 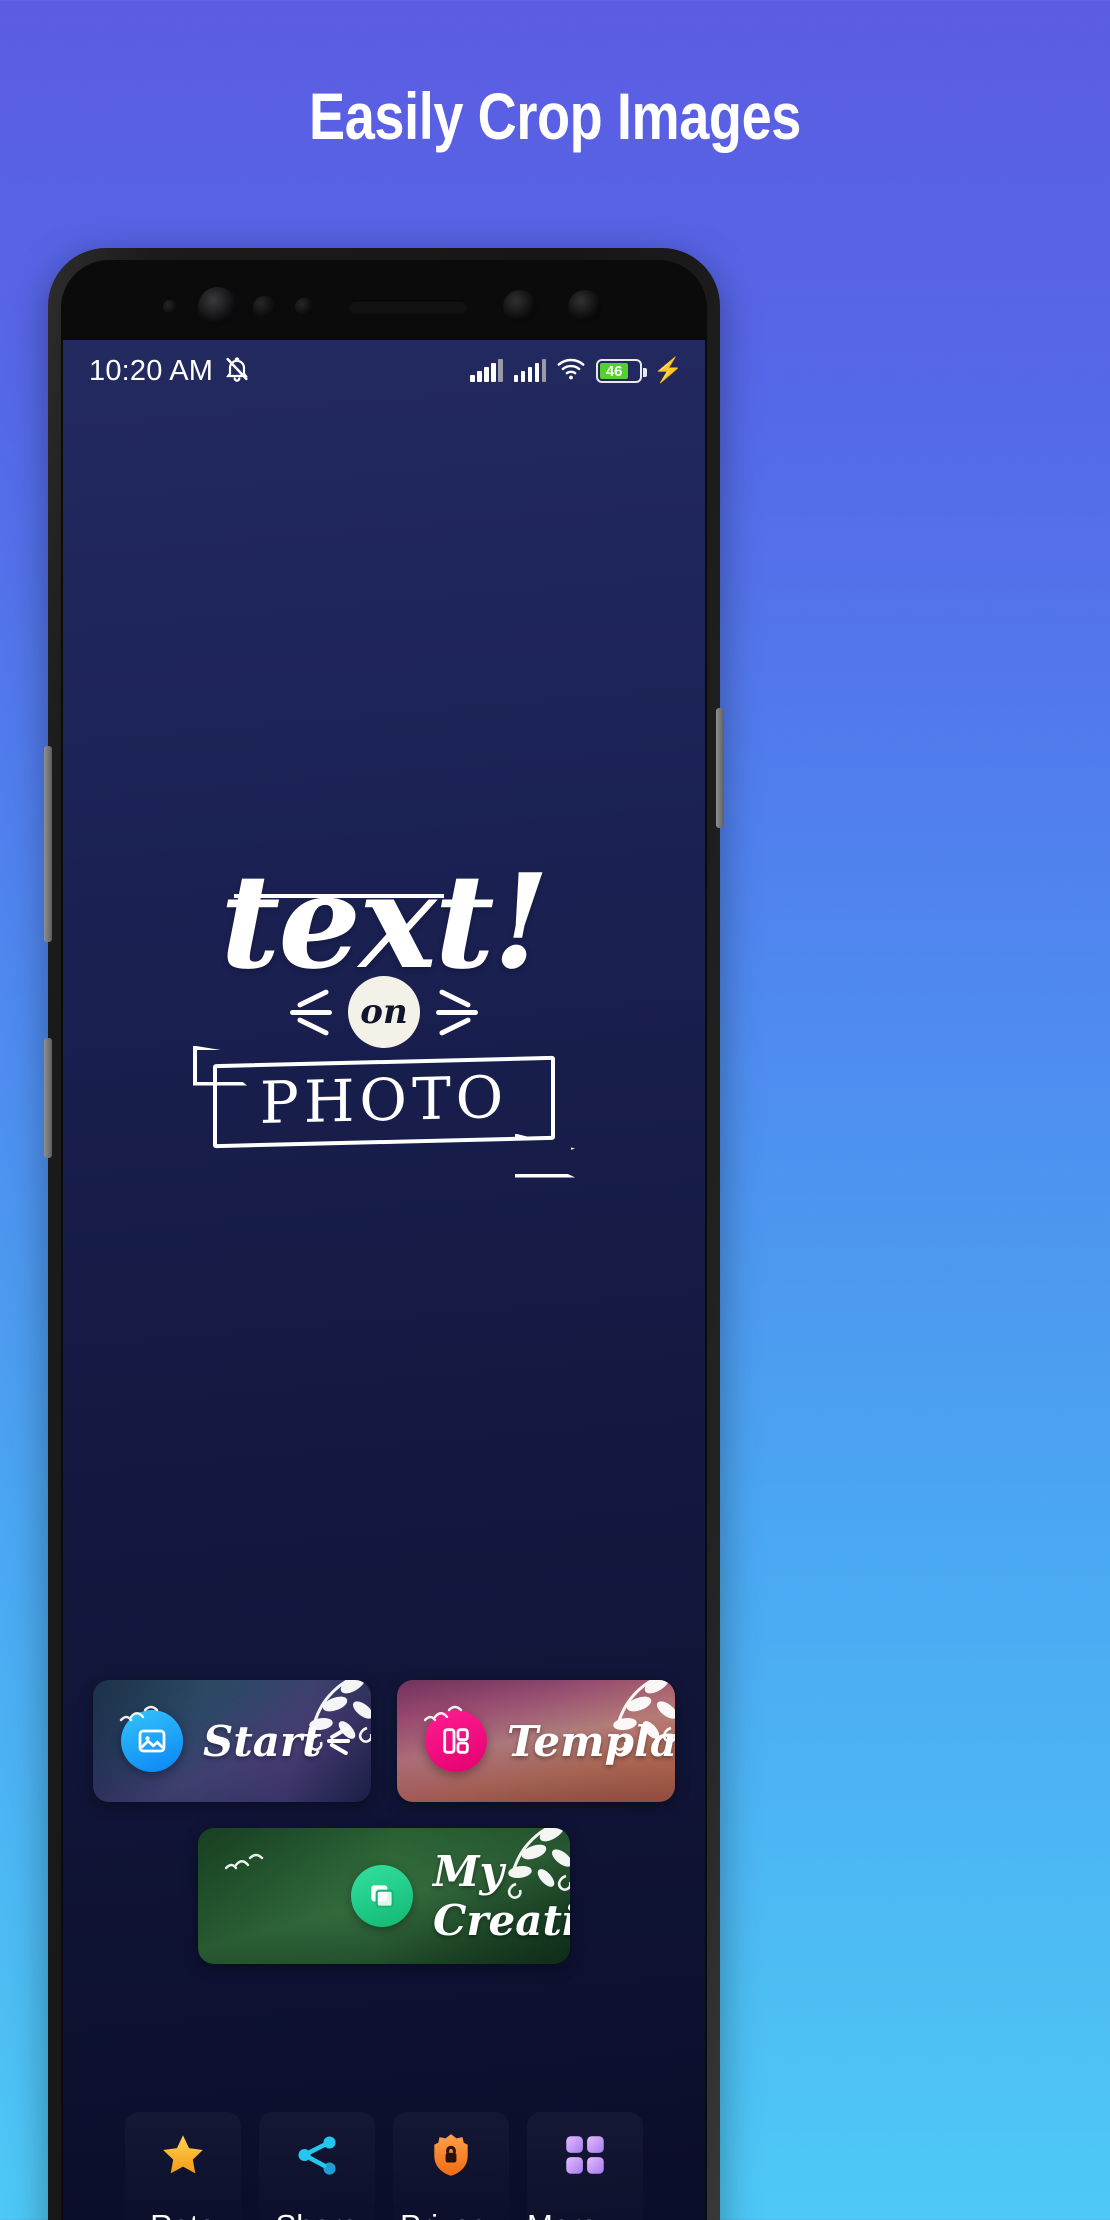 I want to click on nav-label-privacy: Privacy, so click(x=451, y=2214).